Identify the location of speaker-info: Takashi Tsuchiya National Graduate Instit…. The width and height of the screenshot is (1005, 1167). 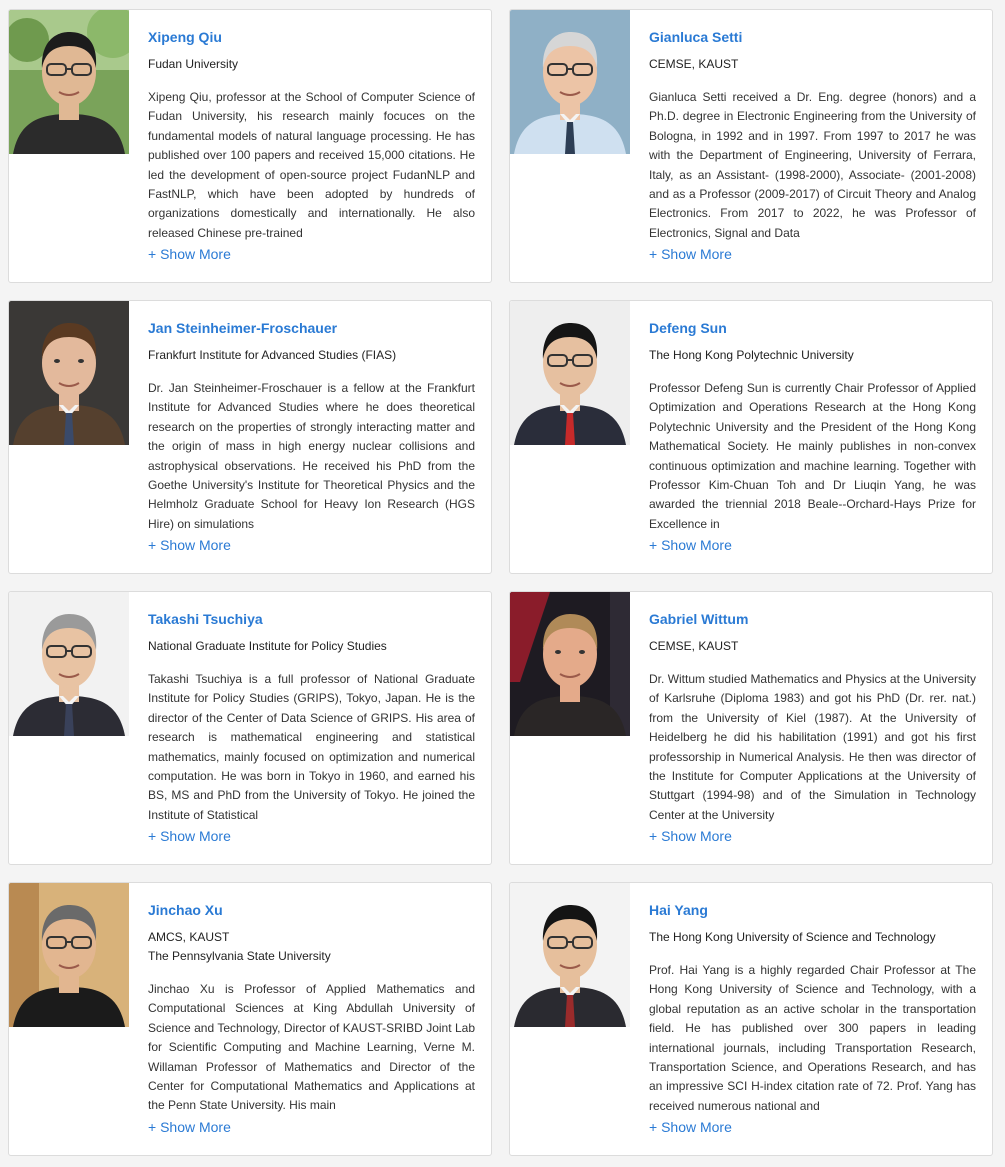
(311, 723).